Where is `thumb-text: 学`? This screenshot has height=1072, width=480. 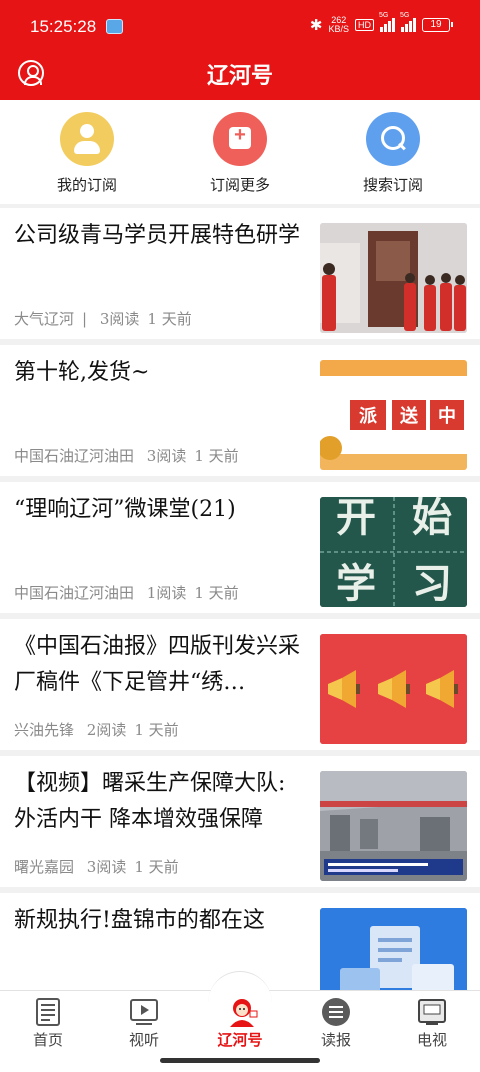 thumb-text: 学 is located at coordinates (356, 583).